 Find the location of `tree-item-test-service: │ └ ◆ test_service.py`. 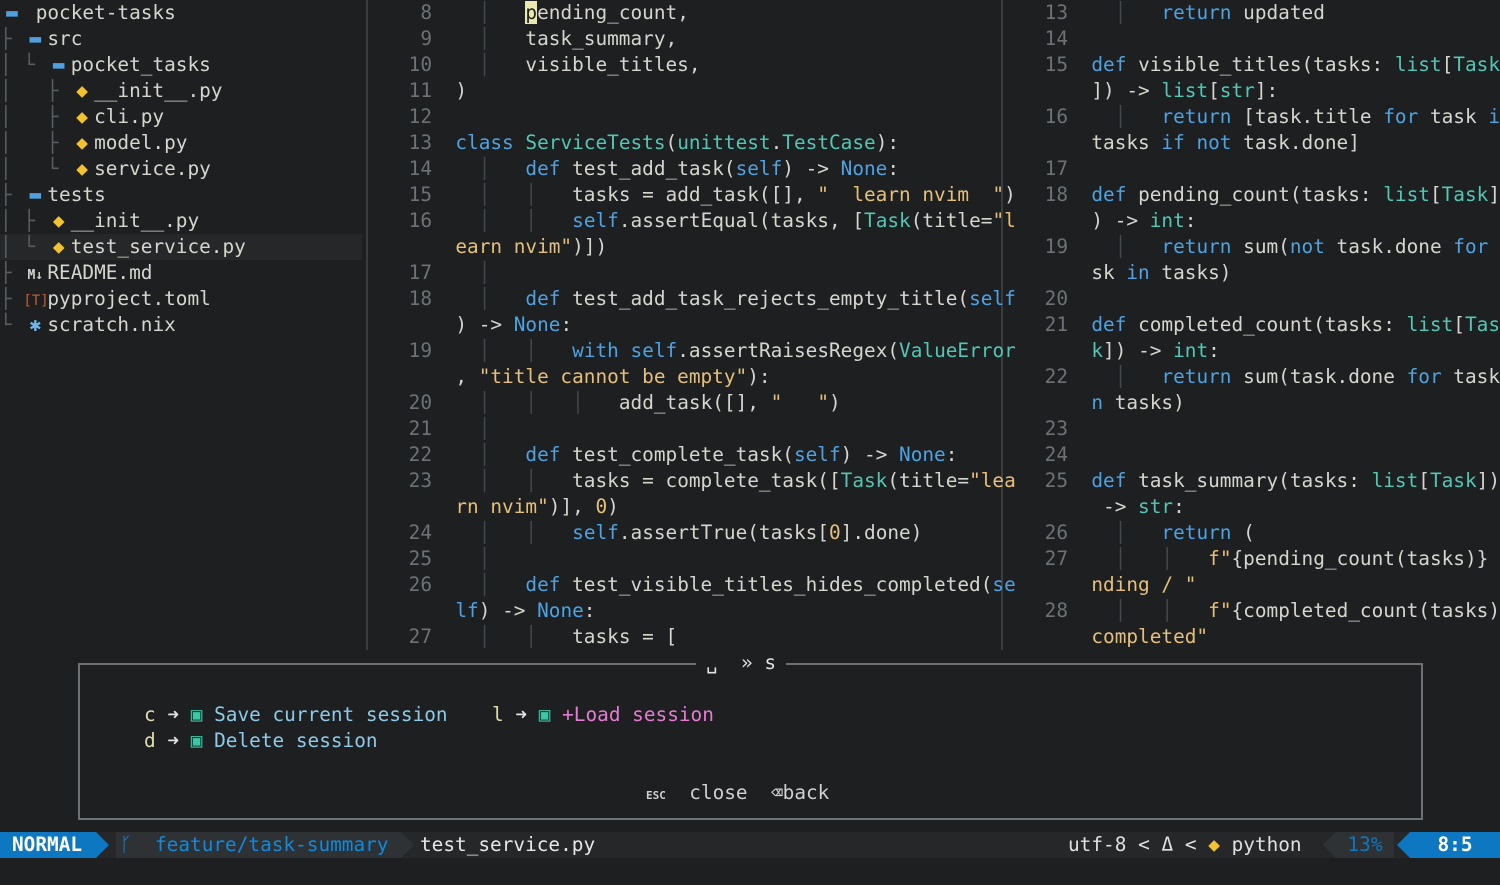

tree-item-test-service: │ └ ◆ test_service.py is located at coordinates (181, 247).